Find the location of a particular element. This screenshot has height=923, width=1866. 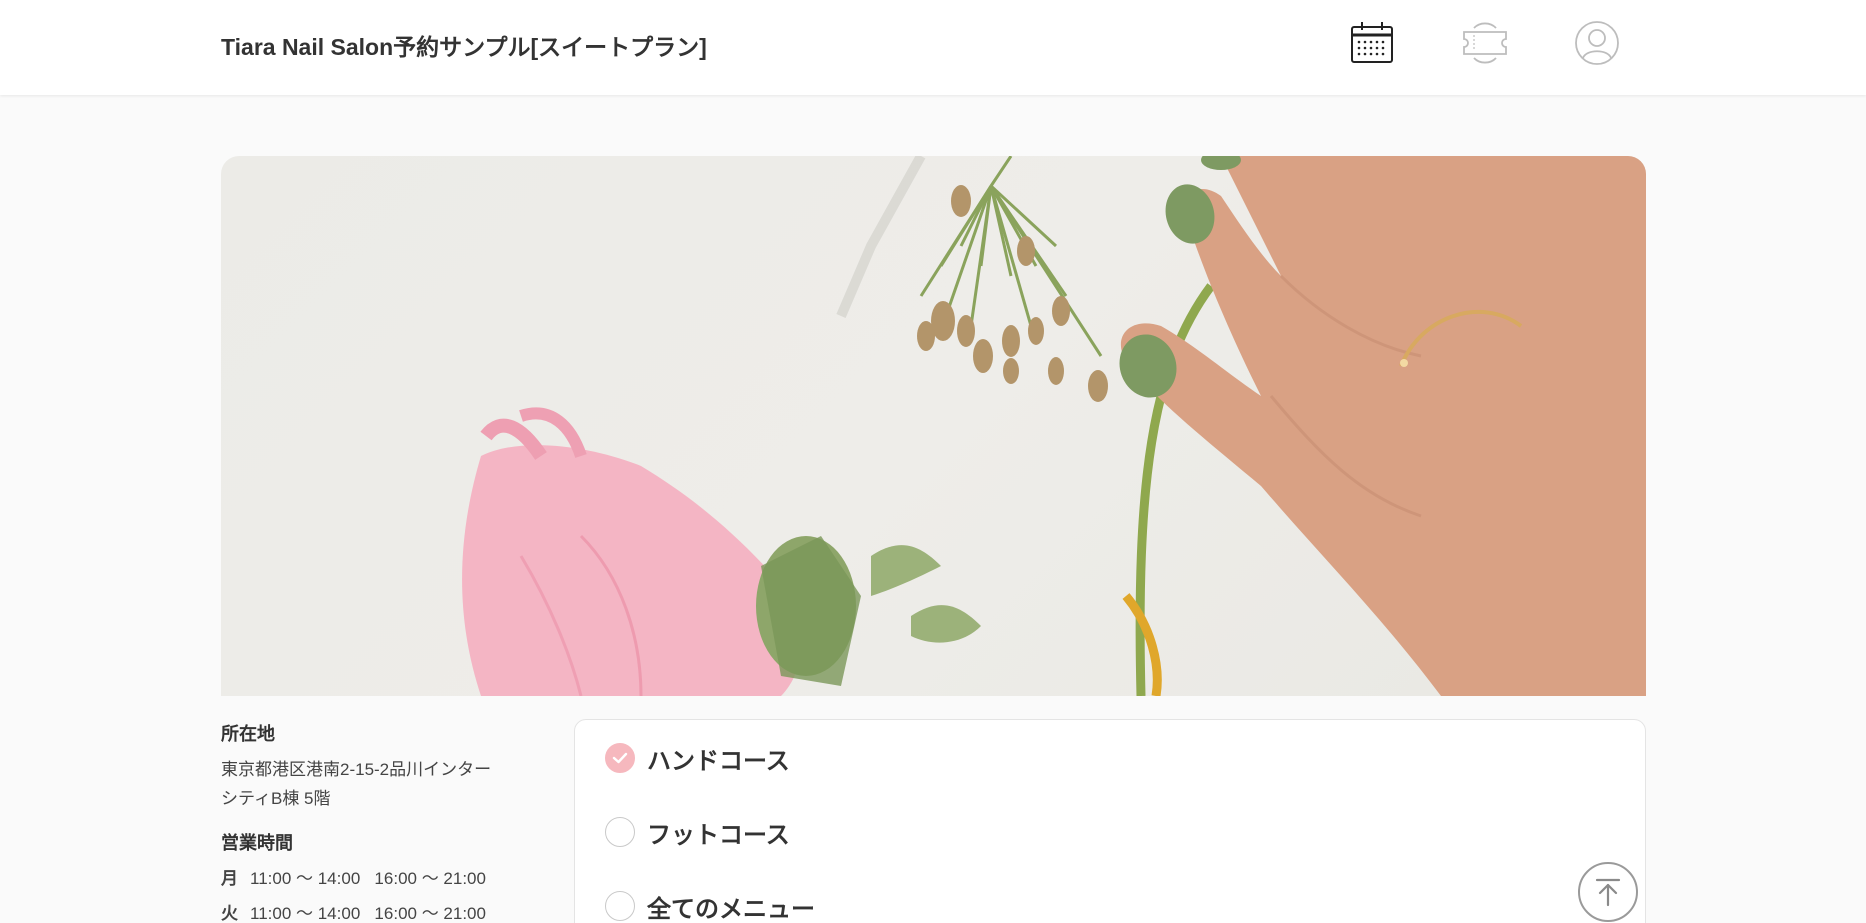

location-heading: 所在地 is located at coordinates (248, 734).